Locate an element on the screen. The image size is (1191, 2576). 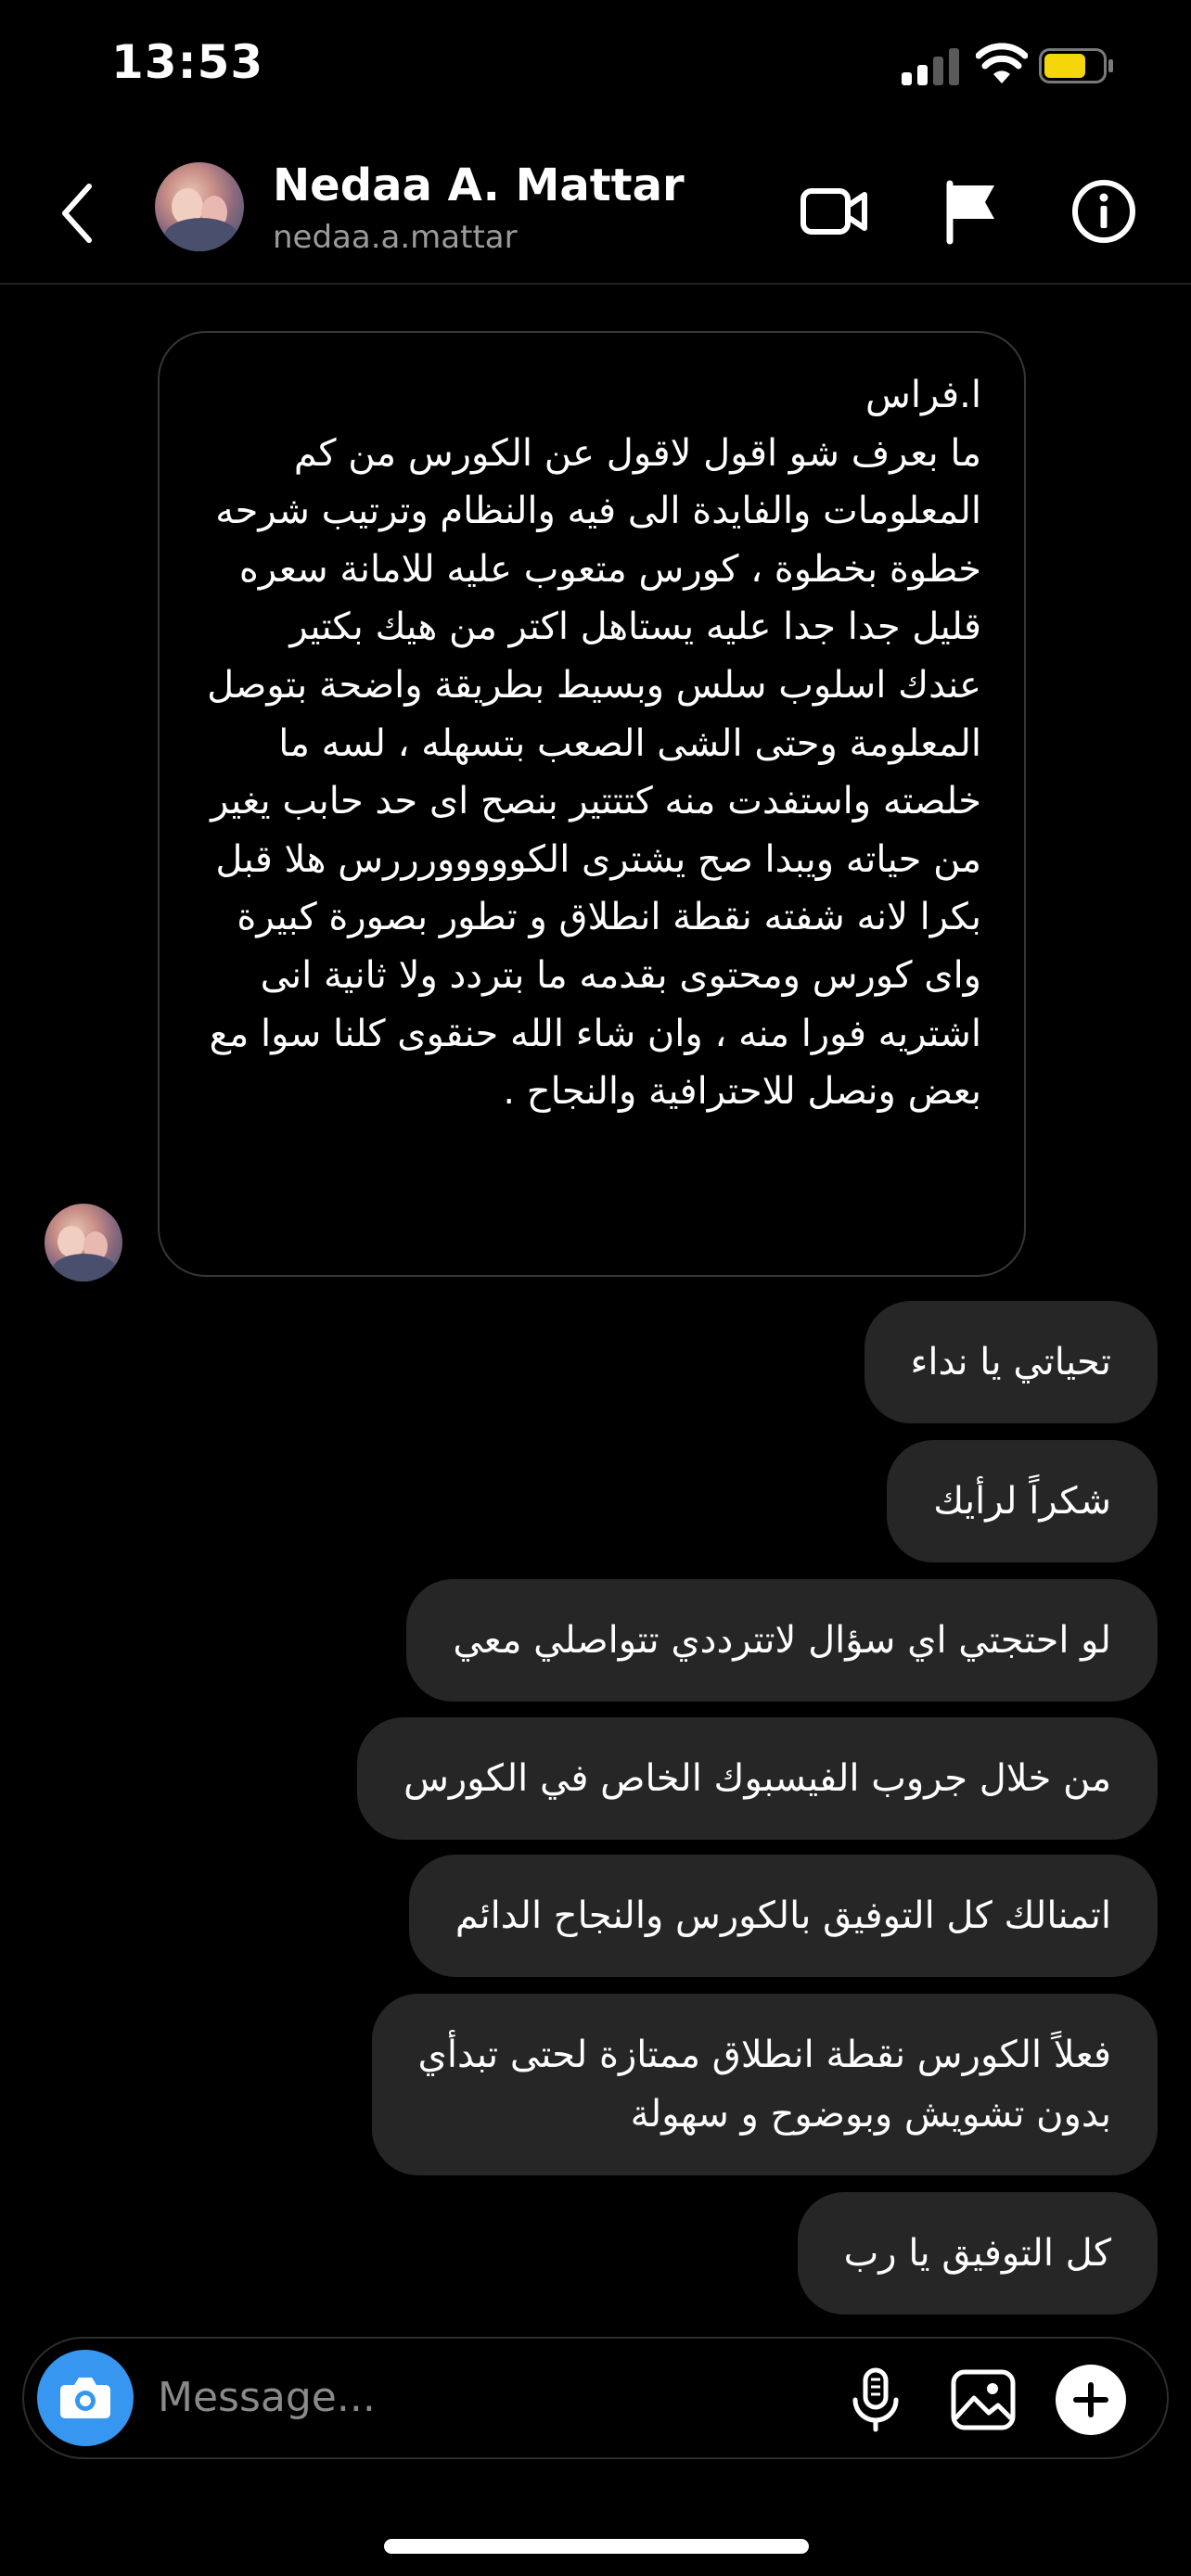
contact-name: Nedaa A. Mattar is located at coordinates (479, 185).